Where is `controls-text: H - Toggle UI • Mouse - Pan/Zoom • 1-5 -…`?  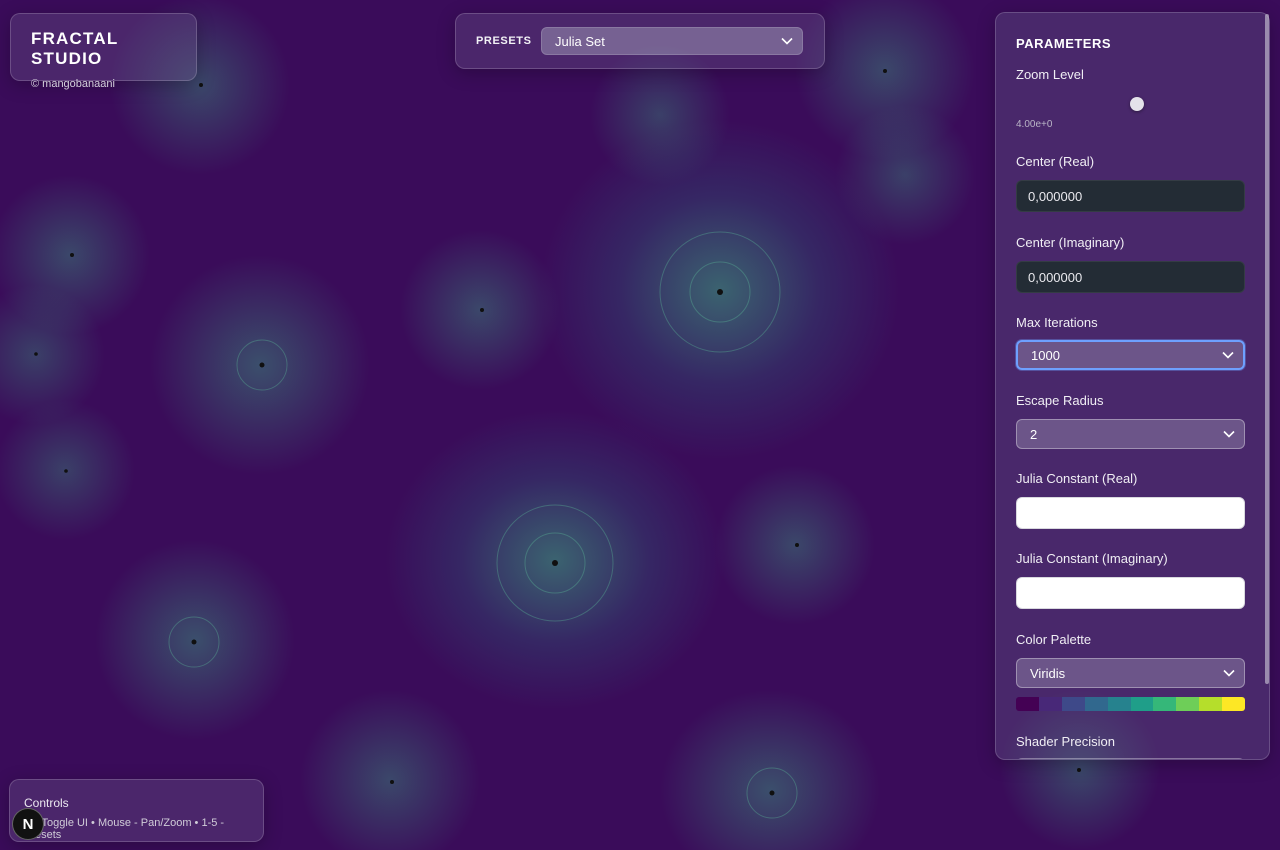 controls-text: H - Toggle UI • Mouse - Pan/Zoom • 1-5 -… is located at coordinates (124, 829).